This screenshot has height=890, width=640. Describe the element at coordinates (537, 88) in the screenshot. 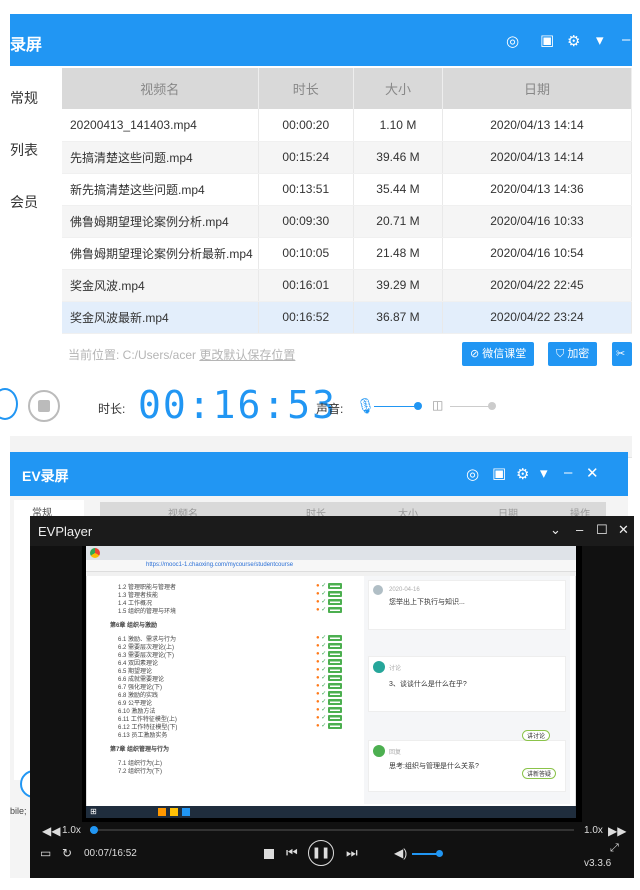

I see `column-header-date: 日期` at that location.